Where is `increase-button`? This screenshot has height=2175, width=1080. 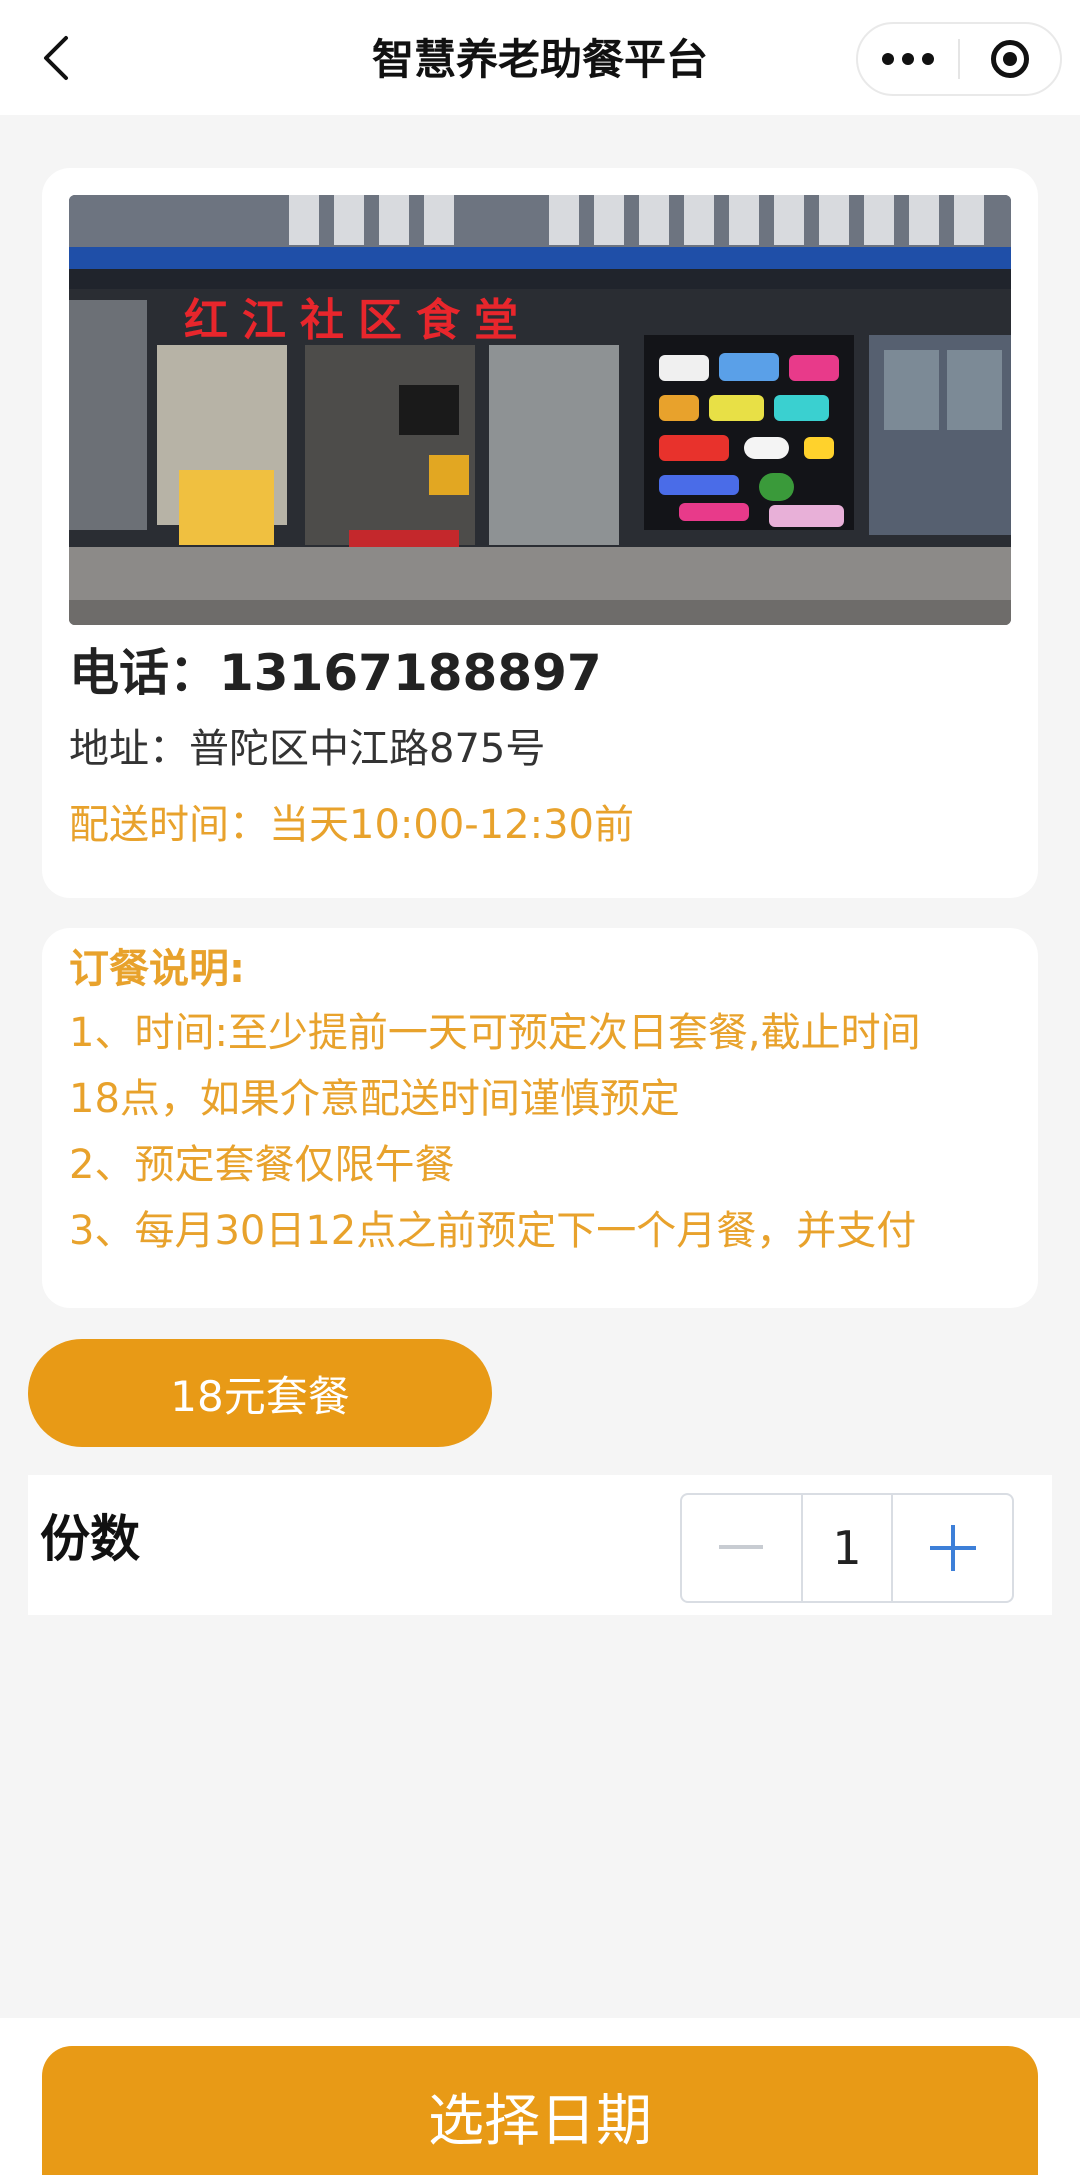 increase-button is located at coordinates (952, 1548).